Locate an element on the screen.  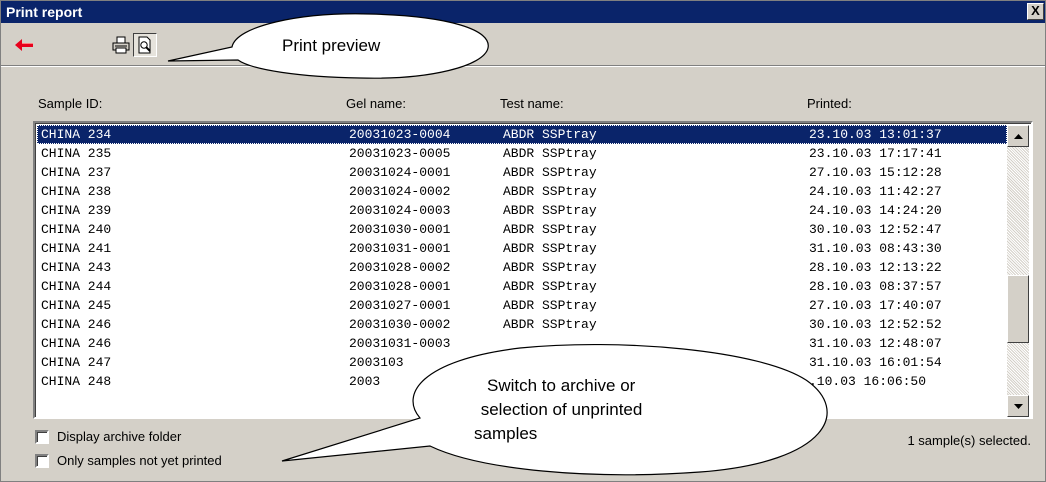
gel-name-cell: 2003 is located at coordinates (365, 381).